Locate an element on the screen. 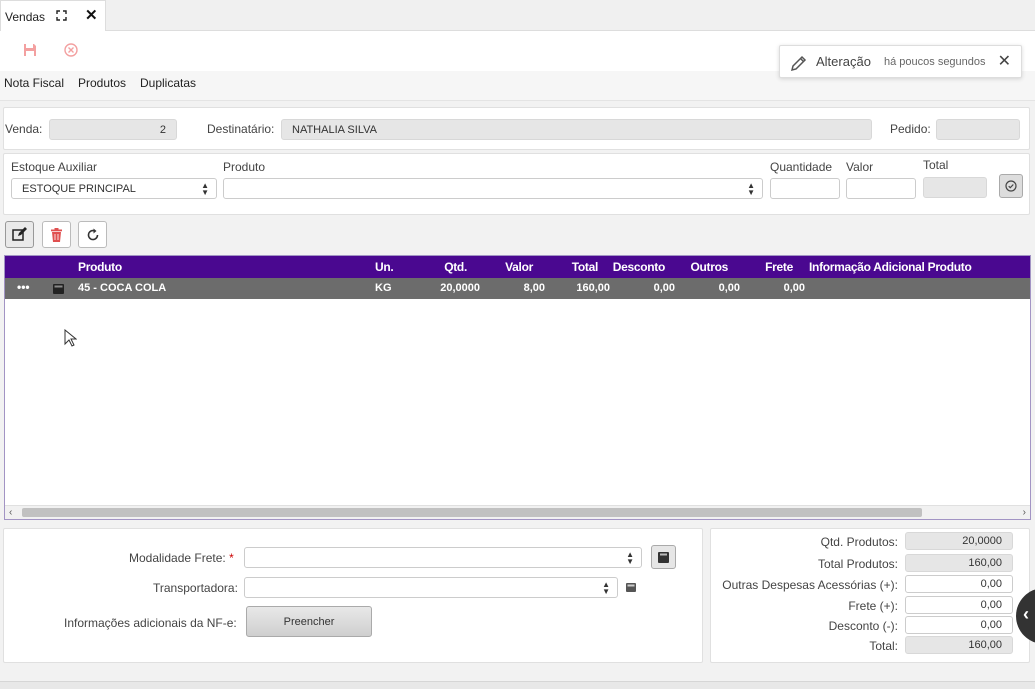 This screenshot has width=1035, height=689. outras-despesas-label: Outras Despesas Acessórias (+): is located at coordinates (810, 585).